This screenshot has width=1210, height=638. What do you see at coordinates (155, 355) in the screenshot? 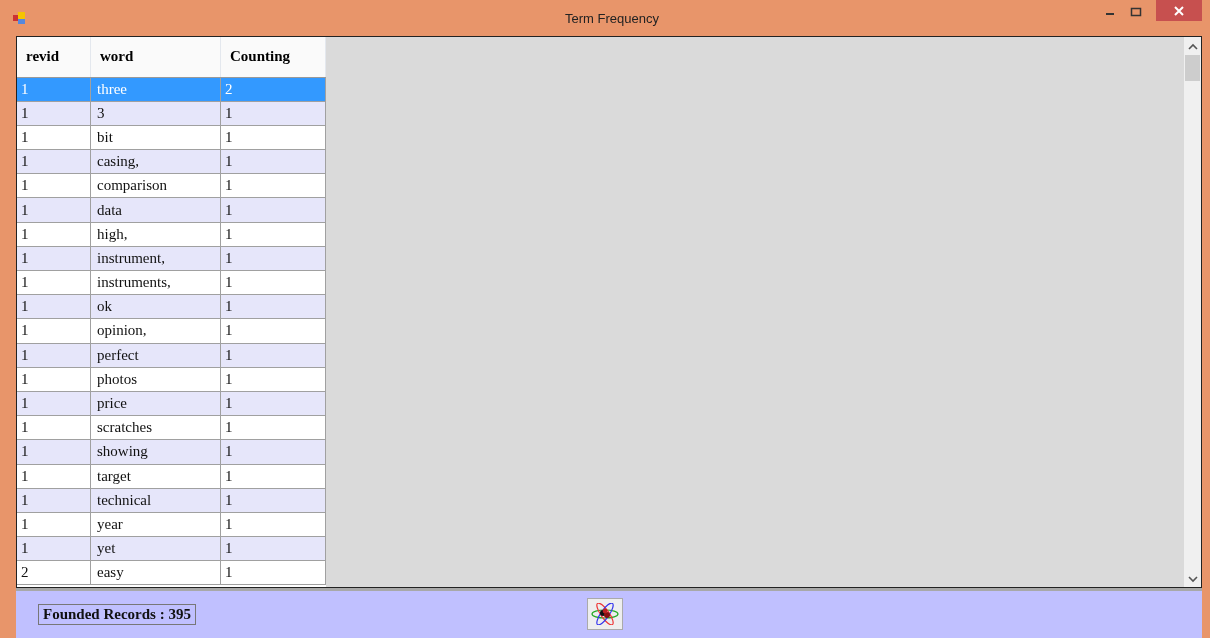
I see `table-cell: perfect` at bounding box center [155, 355].